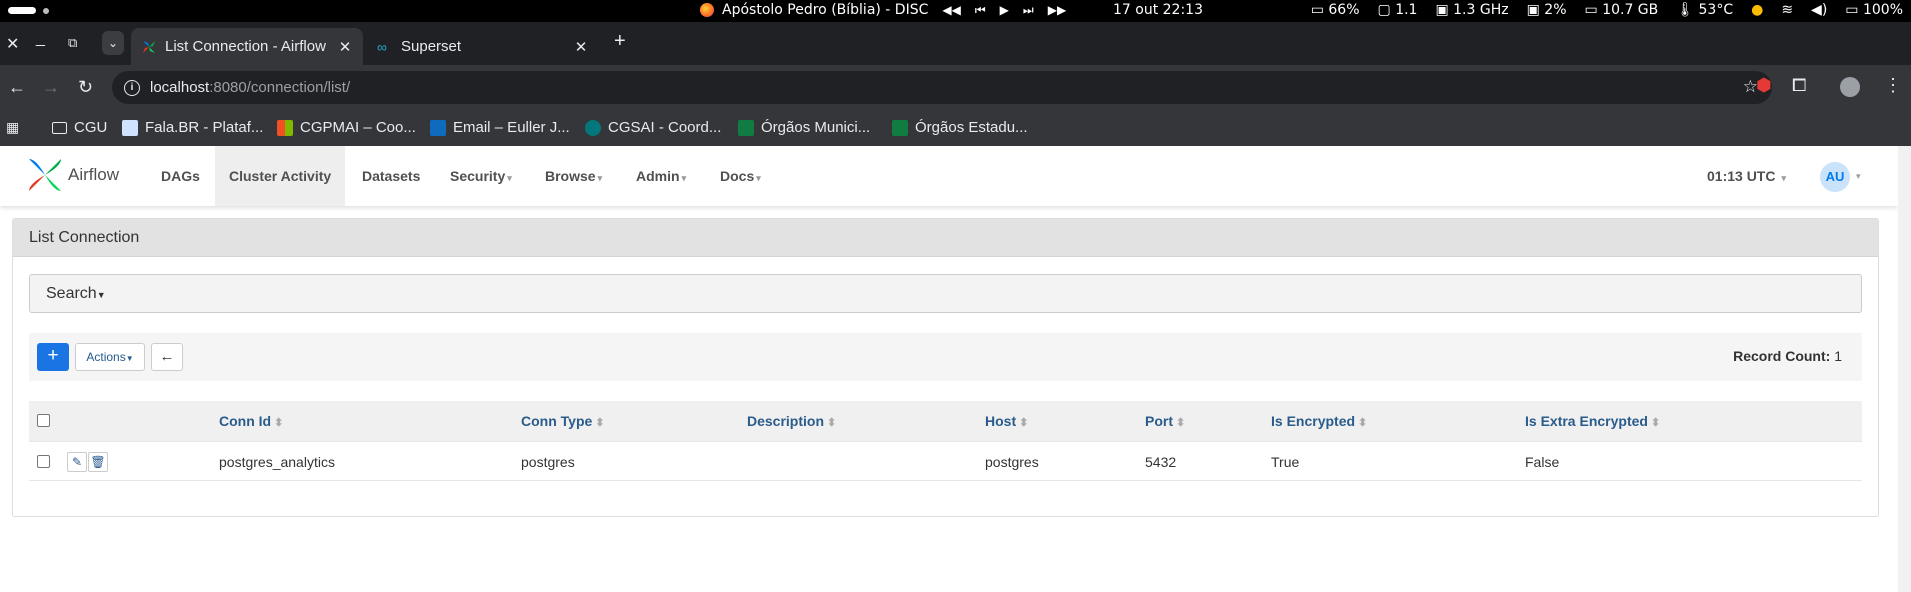  What do you see at coordinates (85, 87) in the screenshot?
I see `reload-icon: ↻` at bounding box center [85, 87].